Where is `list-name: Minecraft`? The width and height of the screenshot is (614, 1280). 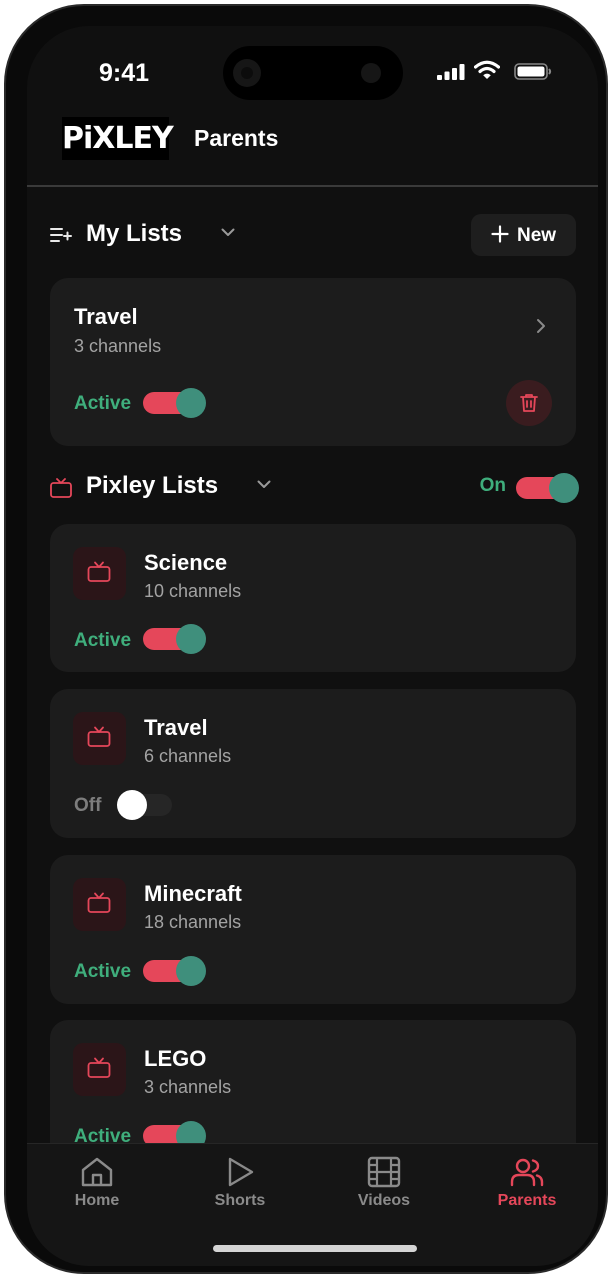
list-name: Minecraft is located at coordinates (193, 893).